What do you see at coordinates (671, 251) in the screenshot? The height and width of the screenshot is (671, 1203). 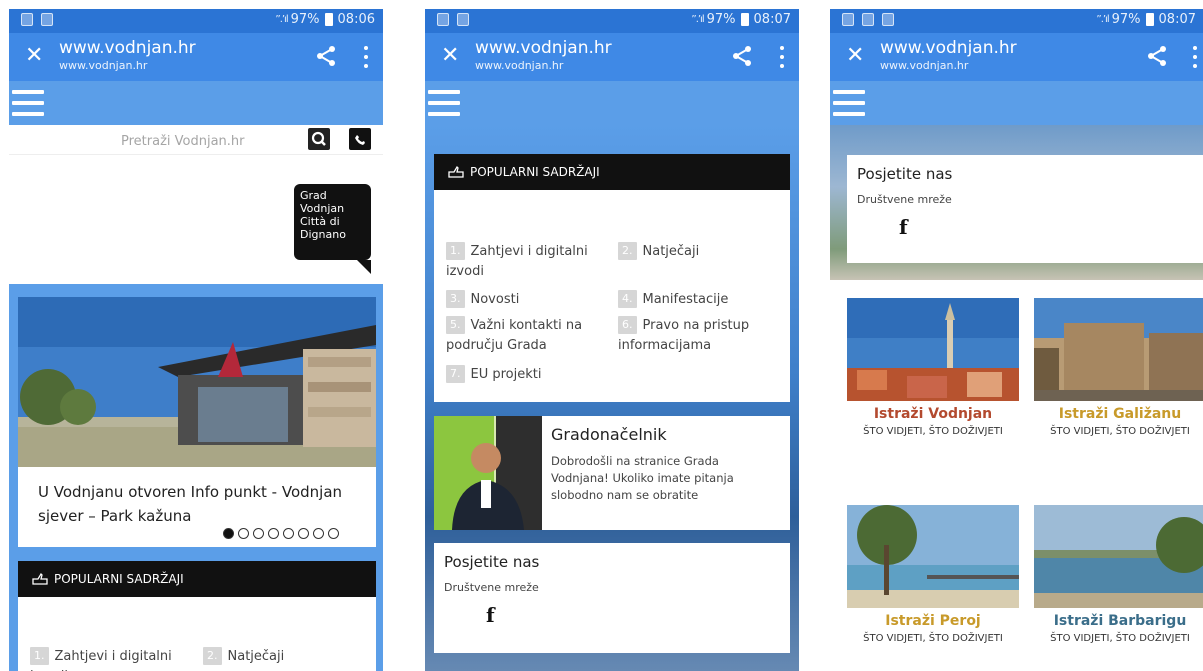 I see `item-label: Natječaji` at bounding box center [671, 251].